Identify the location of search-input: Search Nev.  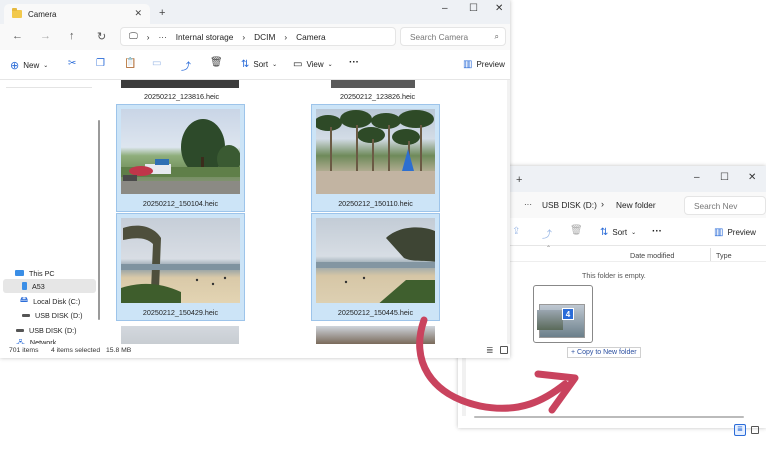
(725, 205).